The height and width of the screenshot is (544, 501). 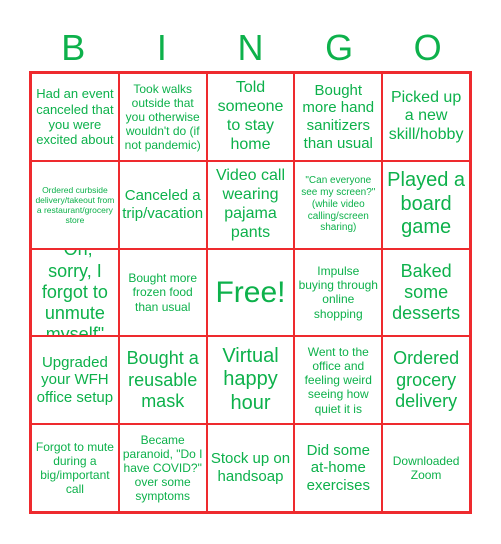 What do you see at coordinates (161, 47) in the screenshot?
I see `header-letter-i: I` at bounding box center [161, 47].